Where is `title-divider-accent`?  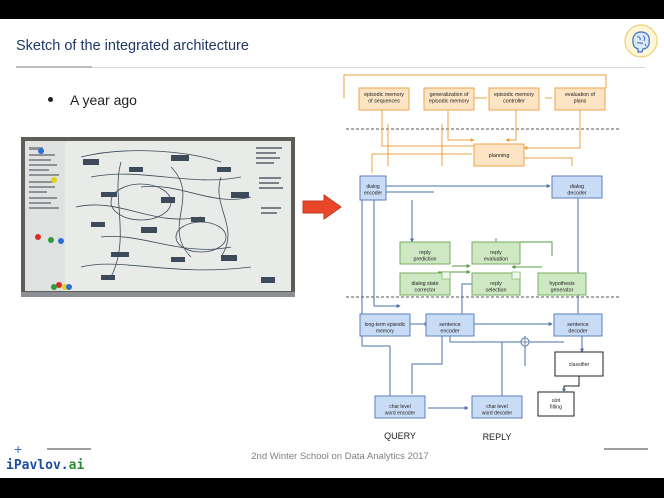
title-divider-accent is located at coordinates (54, 67).